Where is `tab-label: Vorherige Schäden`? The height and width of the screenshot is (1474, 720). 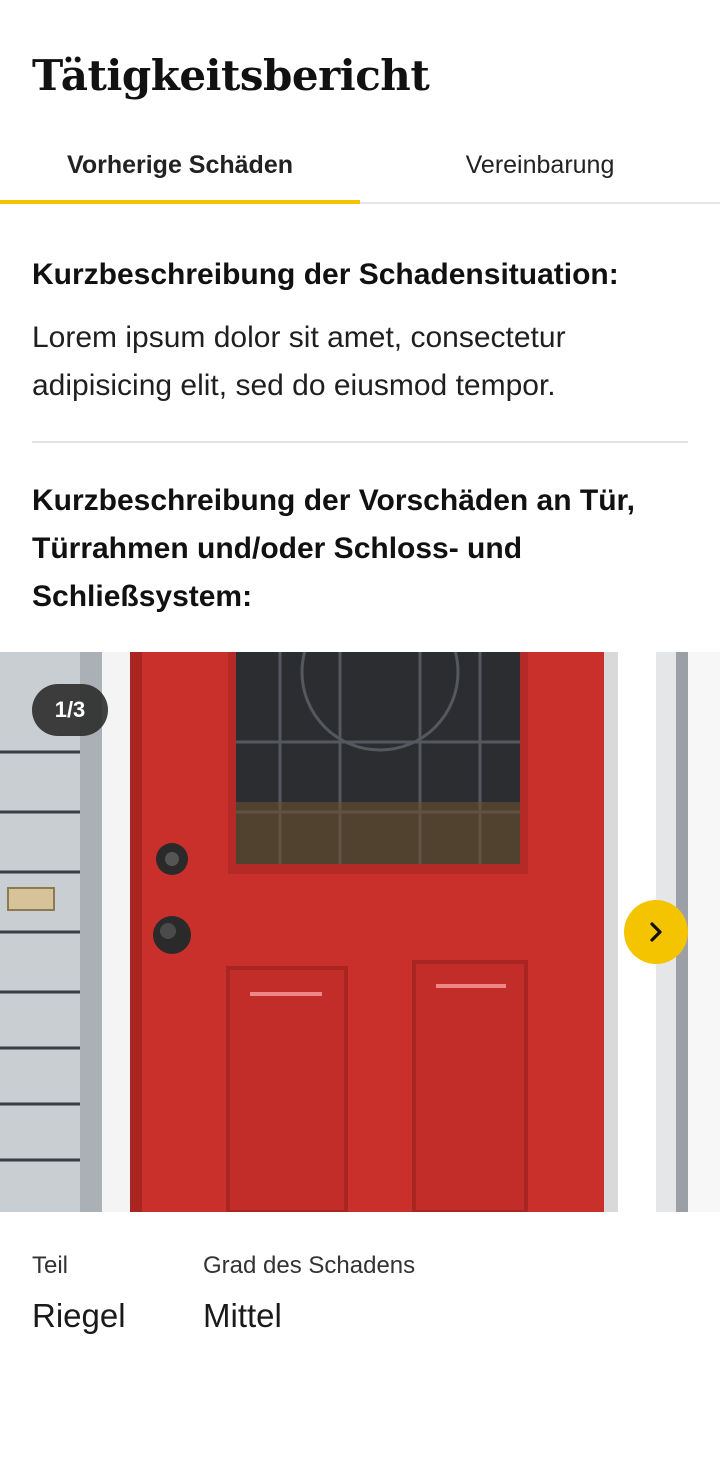
tab-label: Vorherige Schäden is located at coordinates (180, 164).